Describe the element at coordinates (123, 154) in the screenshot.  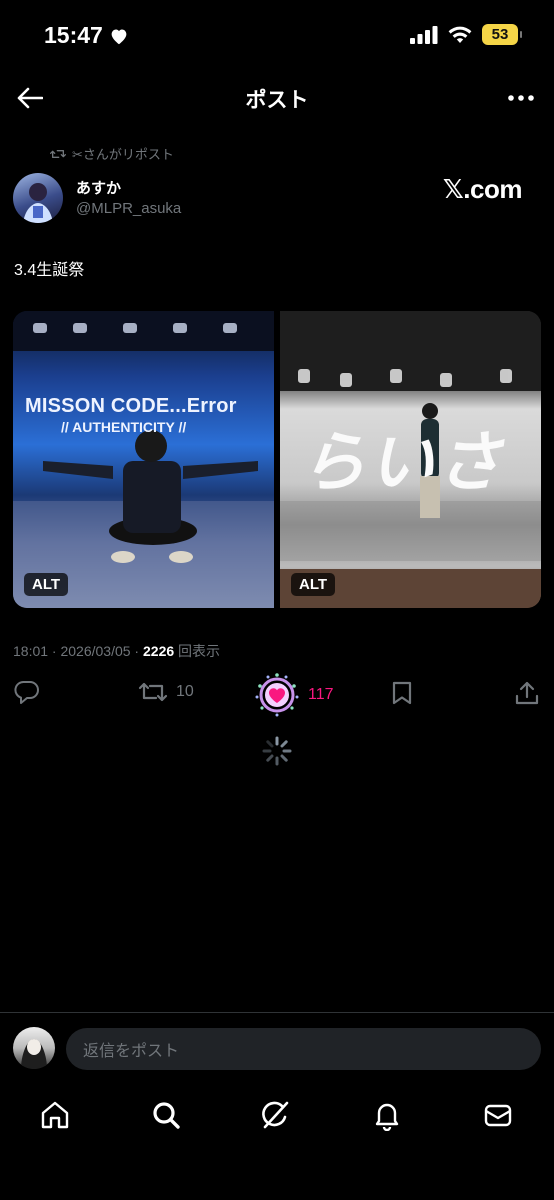
I see `repost-text: ✂︎さんがリポスト` at that location.